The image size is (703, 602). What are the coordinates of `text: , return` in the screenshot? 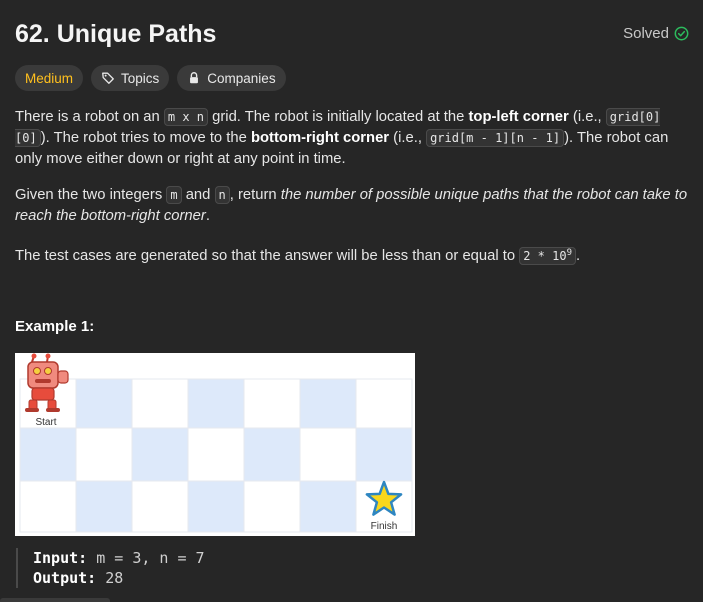 It's located at (255, 195).